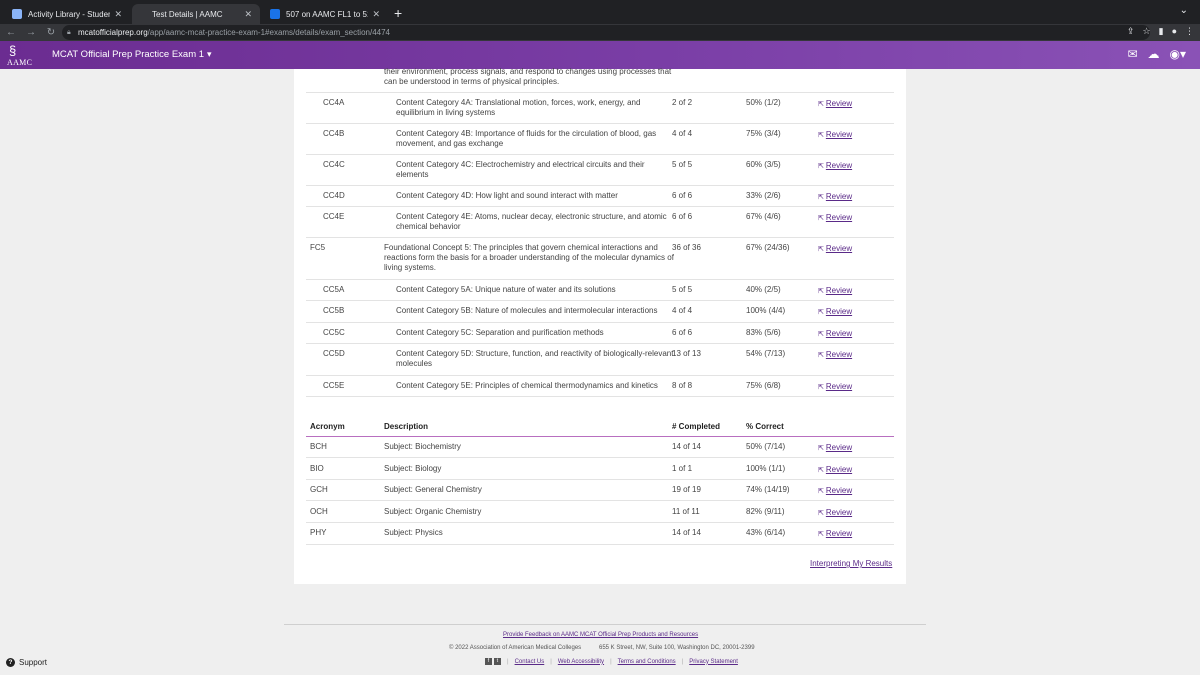  I want to click on caduceus-icon: §, so click(13, 50).